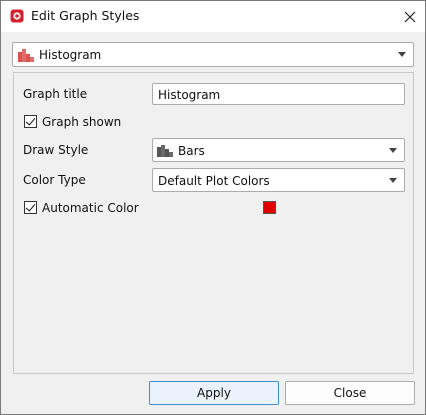 This screenshot has width=426, height=415. Describe the element at coordinates (191, 151) in the screenshot. I see `draw-style-value: Bars` at that location.